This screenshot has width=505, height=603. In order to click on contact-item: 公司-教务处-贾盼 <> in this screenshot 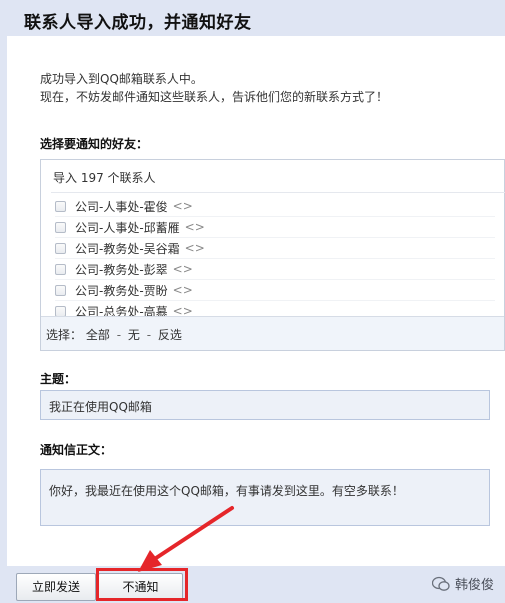, I will do `click(275, 290)`.